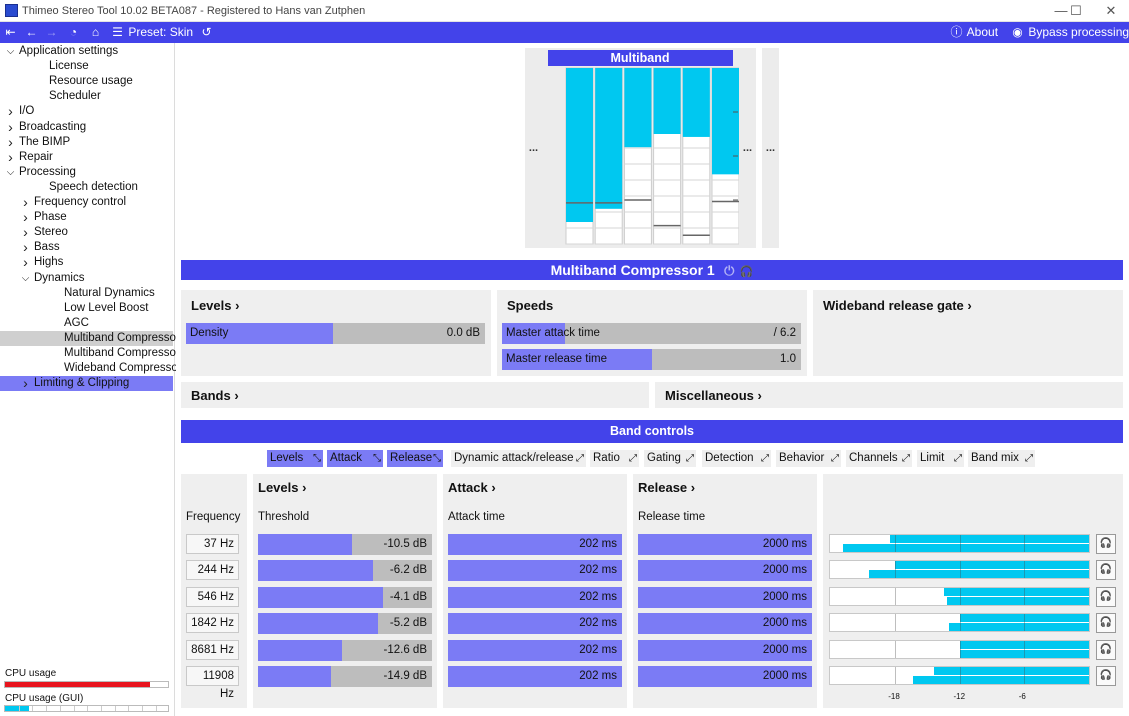 The width and height of the screenshot is (1129, 716). Describe the element at coordinates (86, 96) in the screenshot. I see `sidebar-item-3: Scheduler` at that location.